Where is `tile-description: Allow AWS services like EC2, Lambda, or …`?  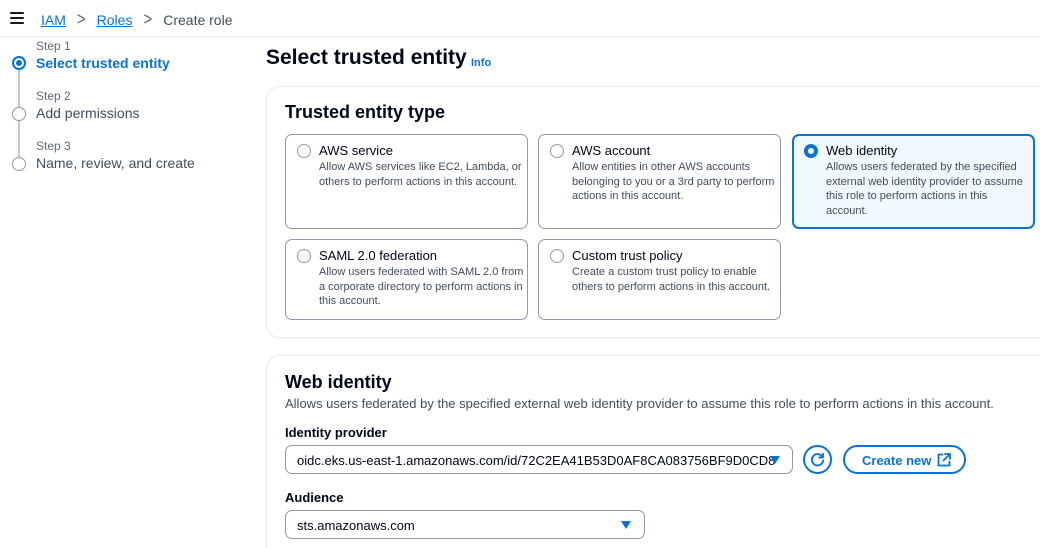 tile-description: Allow AWS services like EC2, Lambda, or … is located at coordinates (420, 174).